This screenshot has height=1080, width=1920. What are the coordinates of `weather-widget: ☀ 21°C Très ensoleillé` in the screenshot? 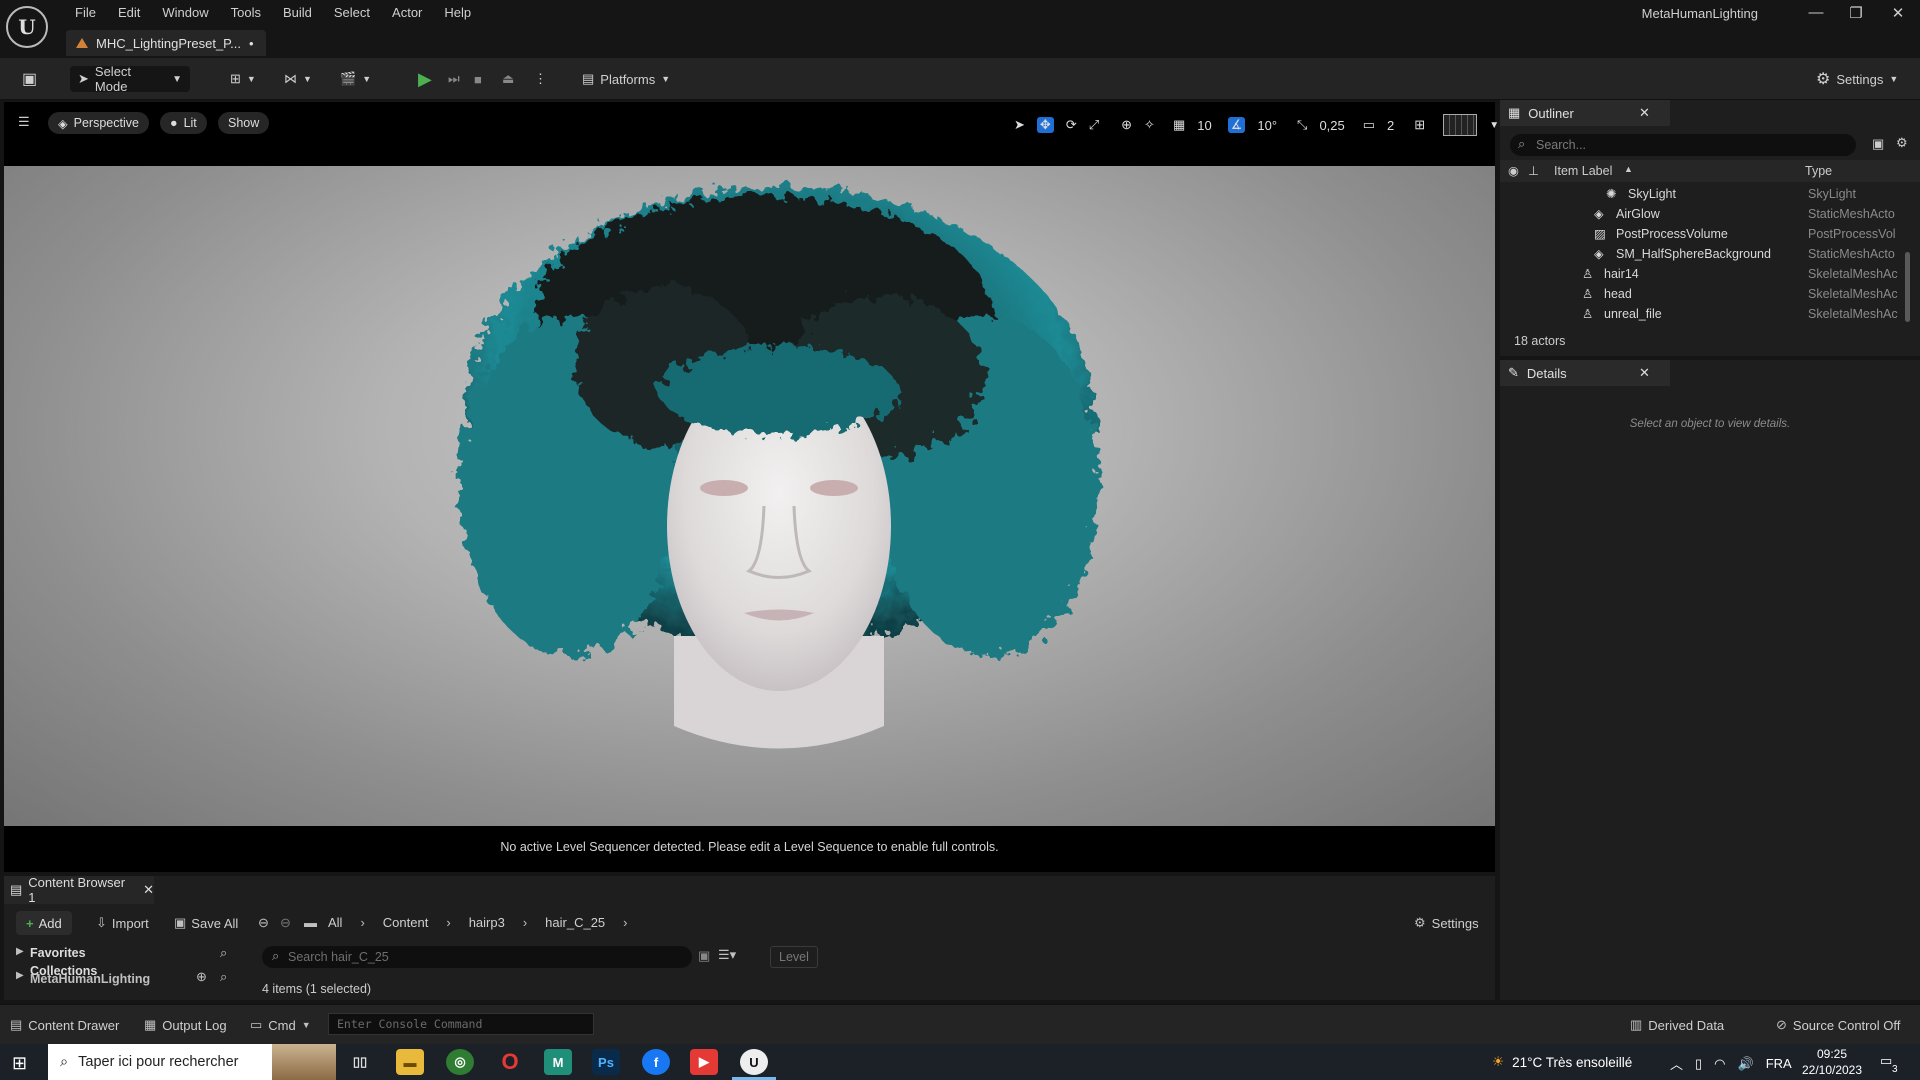 It's located at (1562, 1062).